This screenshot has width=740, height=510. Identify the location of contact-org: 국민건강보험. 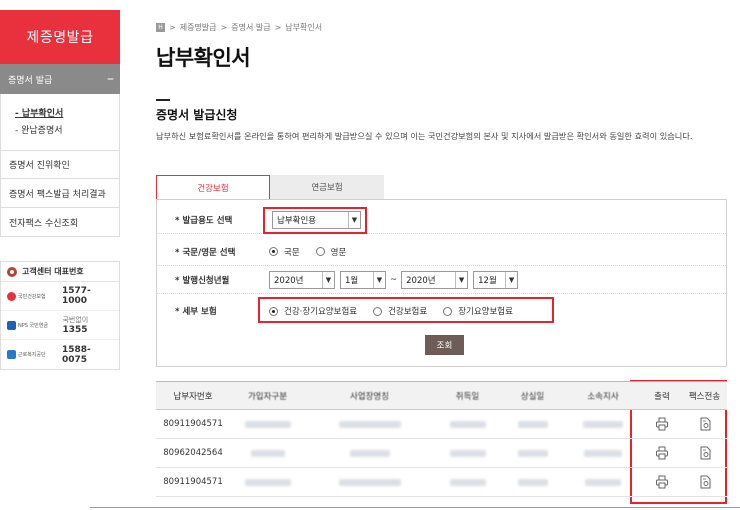
(32, 296).